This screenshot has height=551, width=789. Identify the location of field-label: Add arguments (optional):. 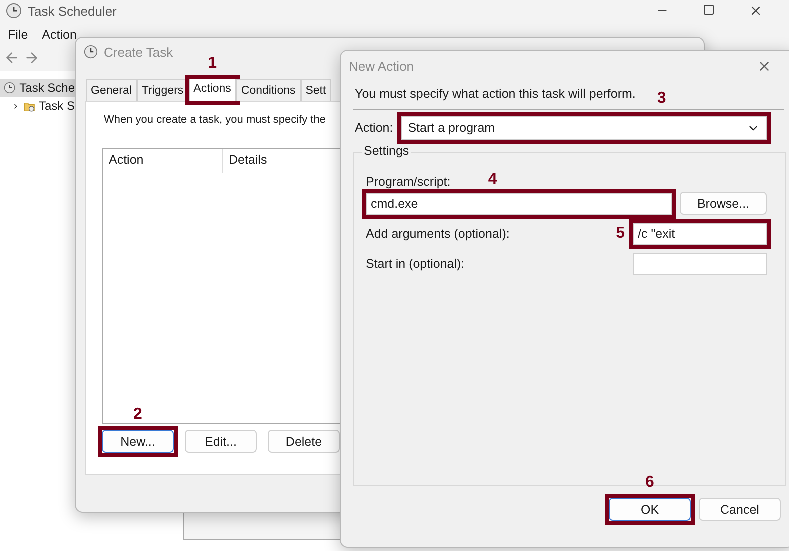
(438, 234).